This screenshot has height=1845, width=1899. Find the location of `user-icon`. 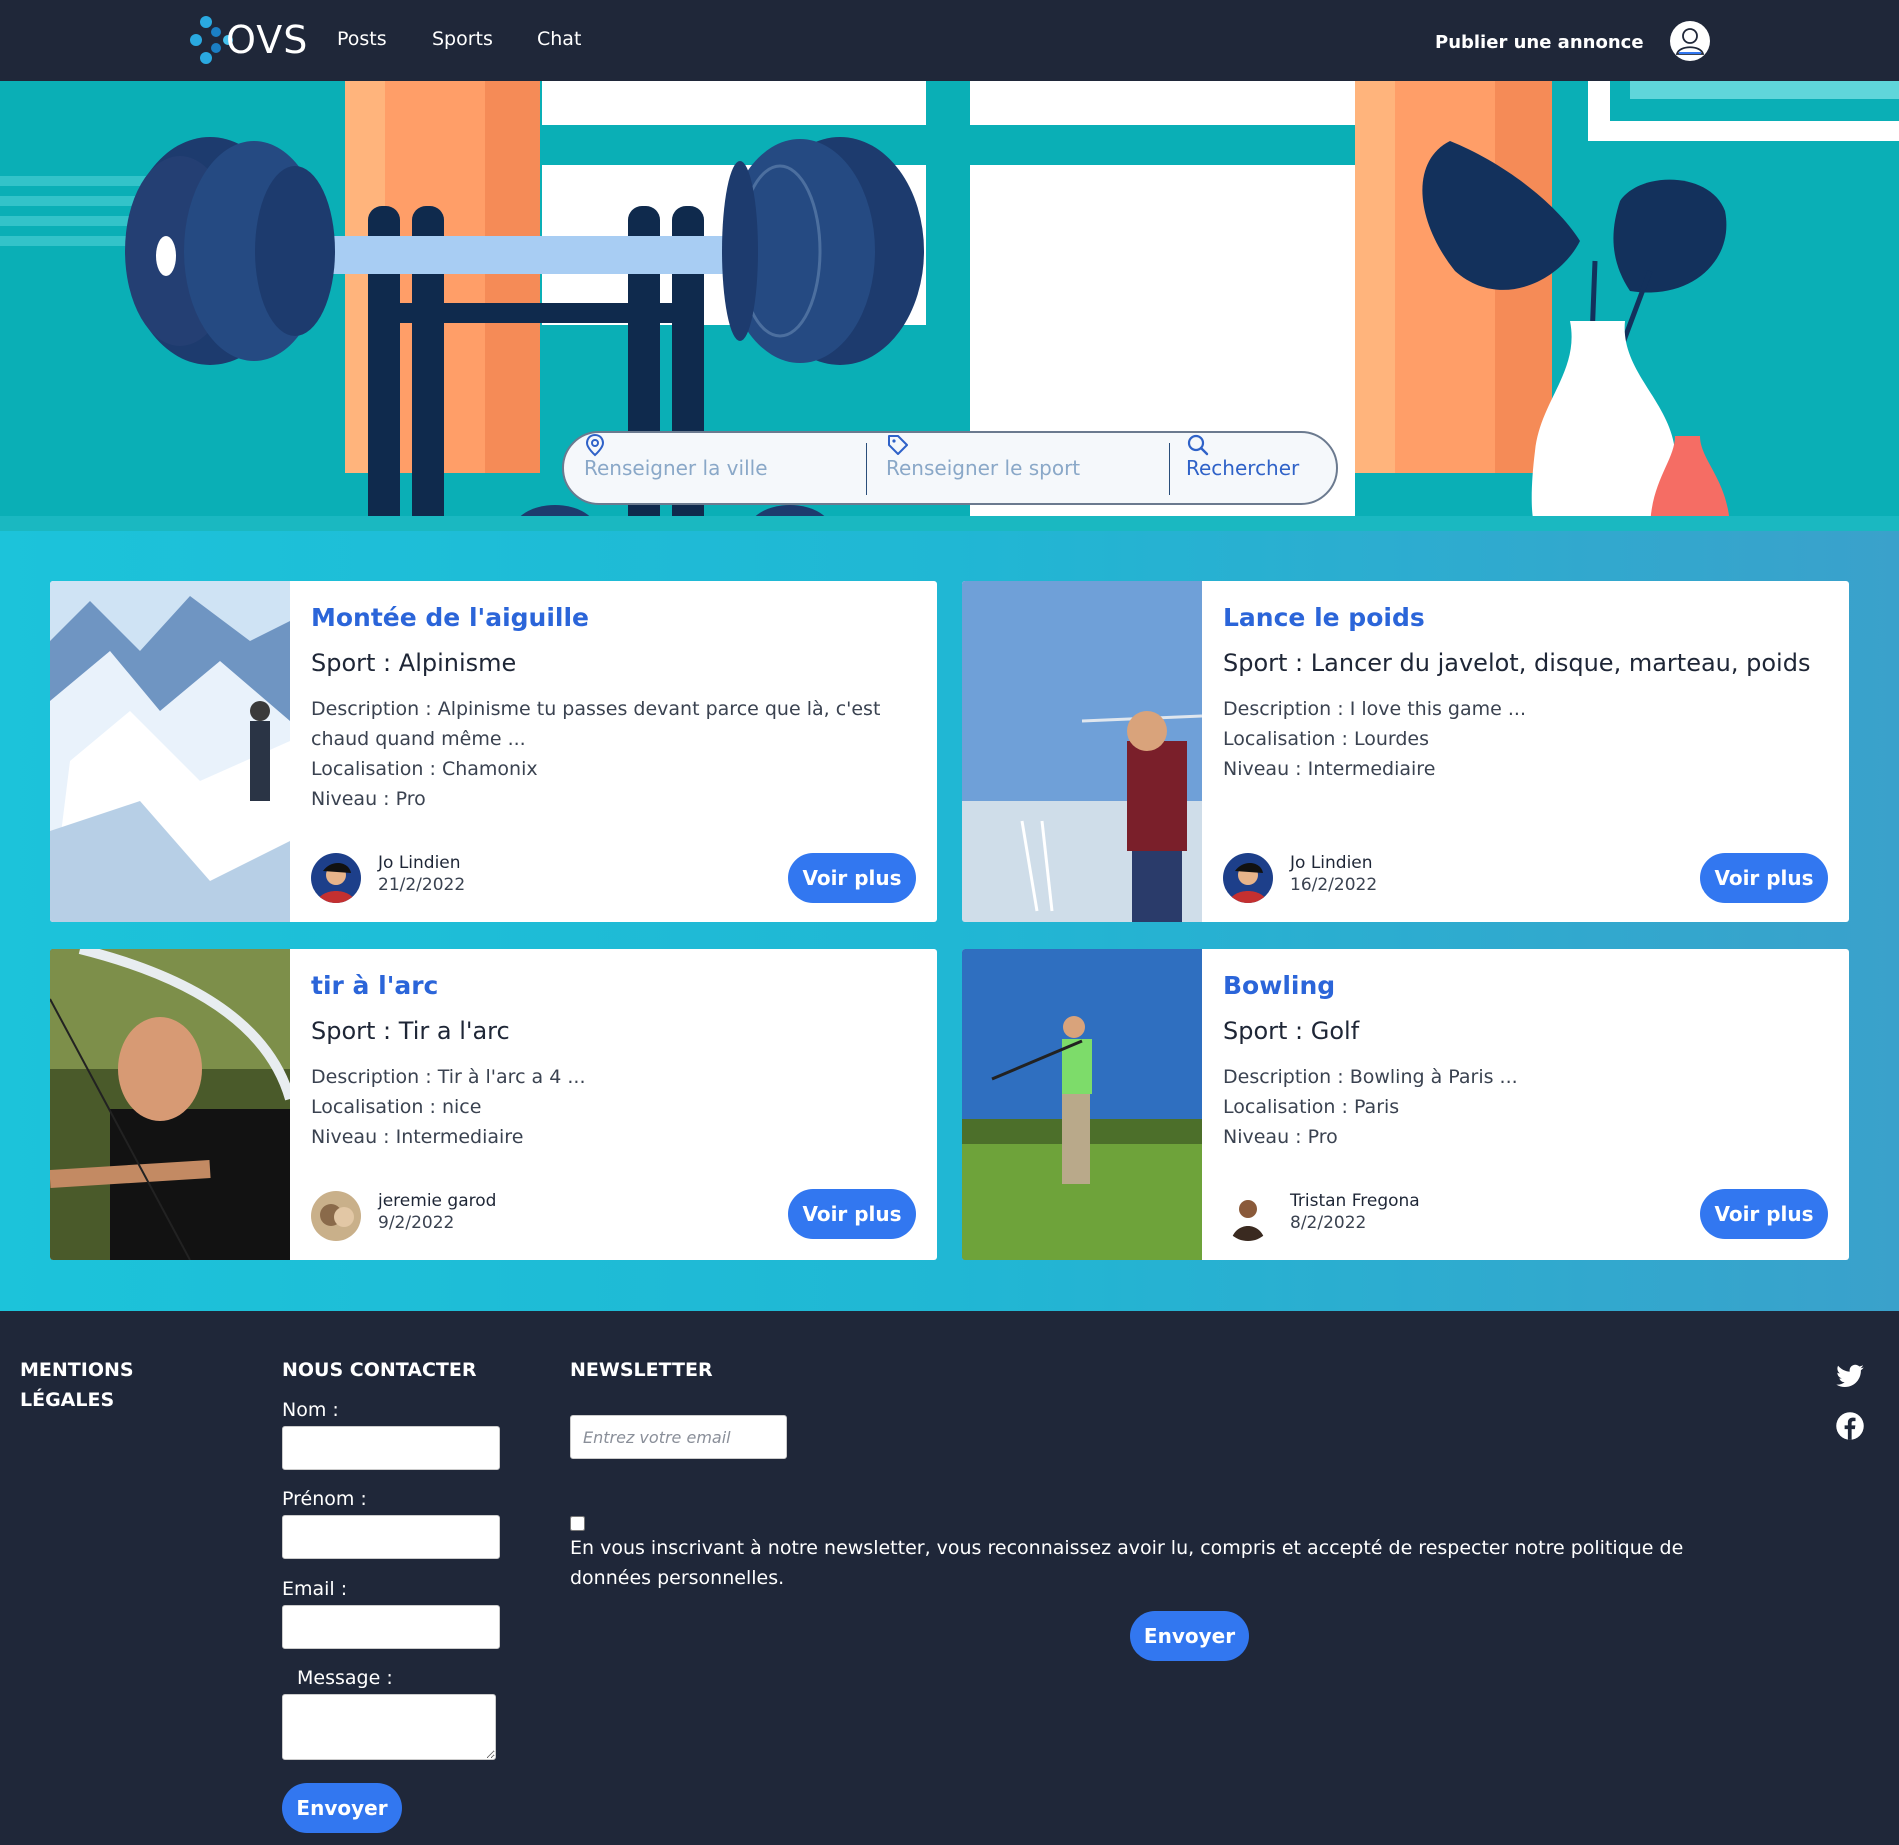

user-icon is located at coordinates (1690, 41).